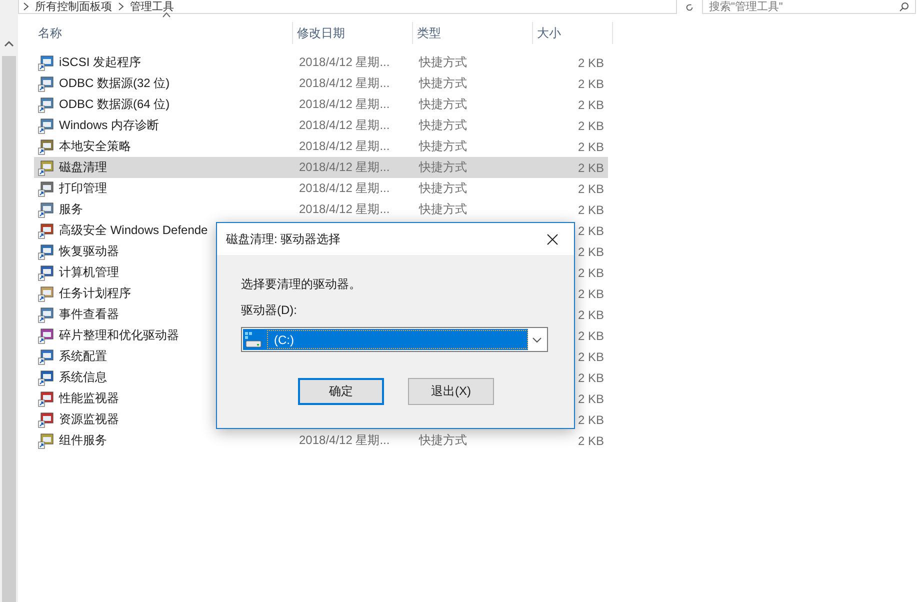 The height and width of the screenshot is (602, 924). Describe the element at coordinates (89, 398) in the screenshot. I see `file-name: 性能监视器` at that location.